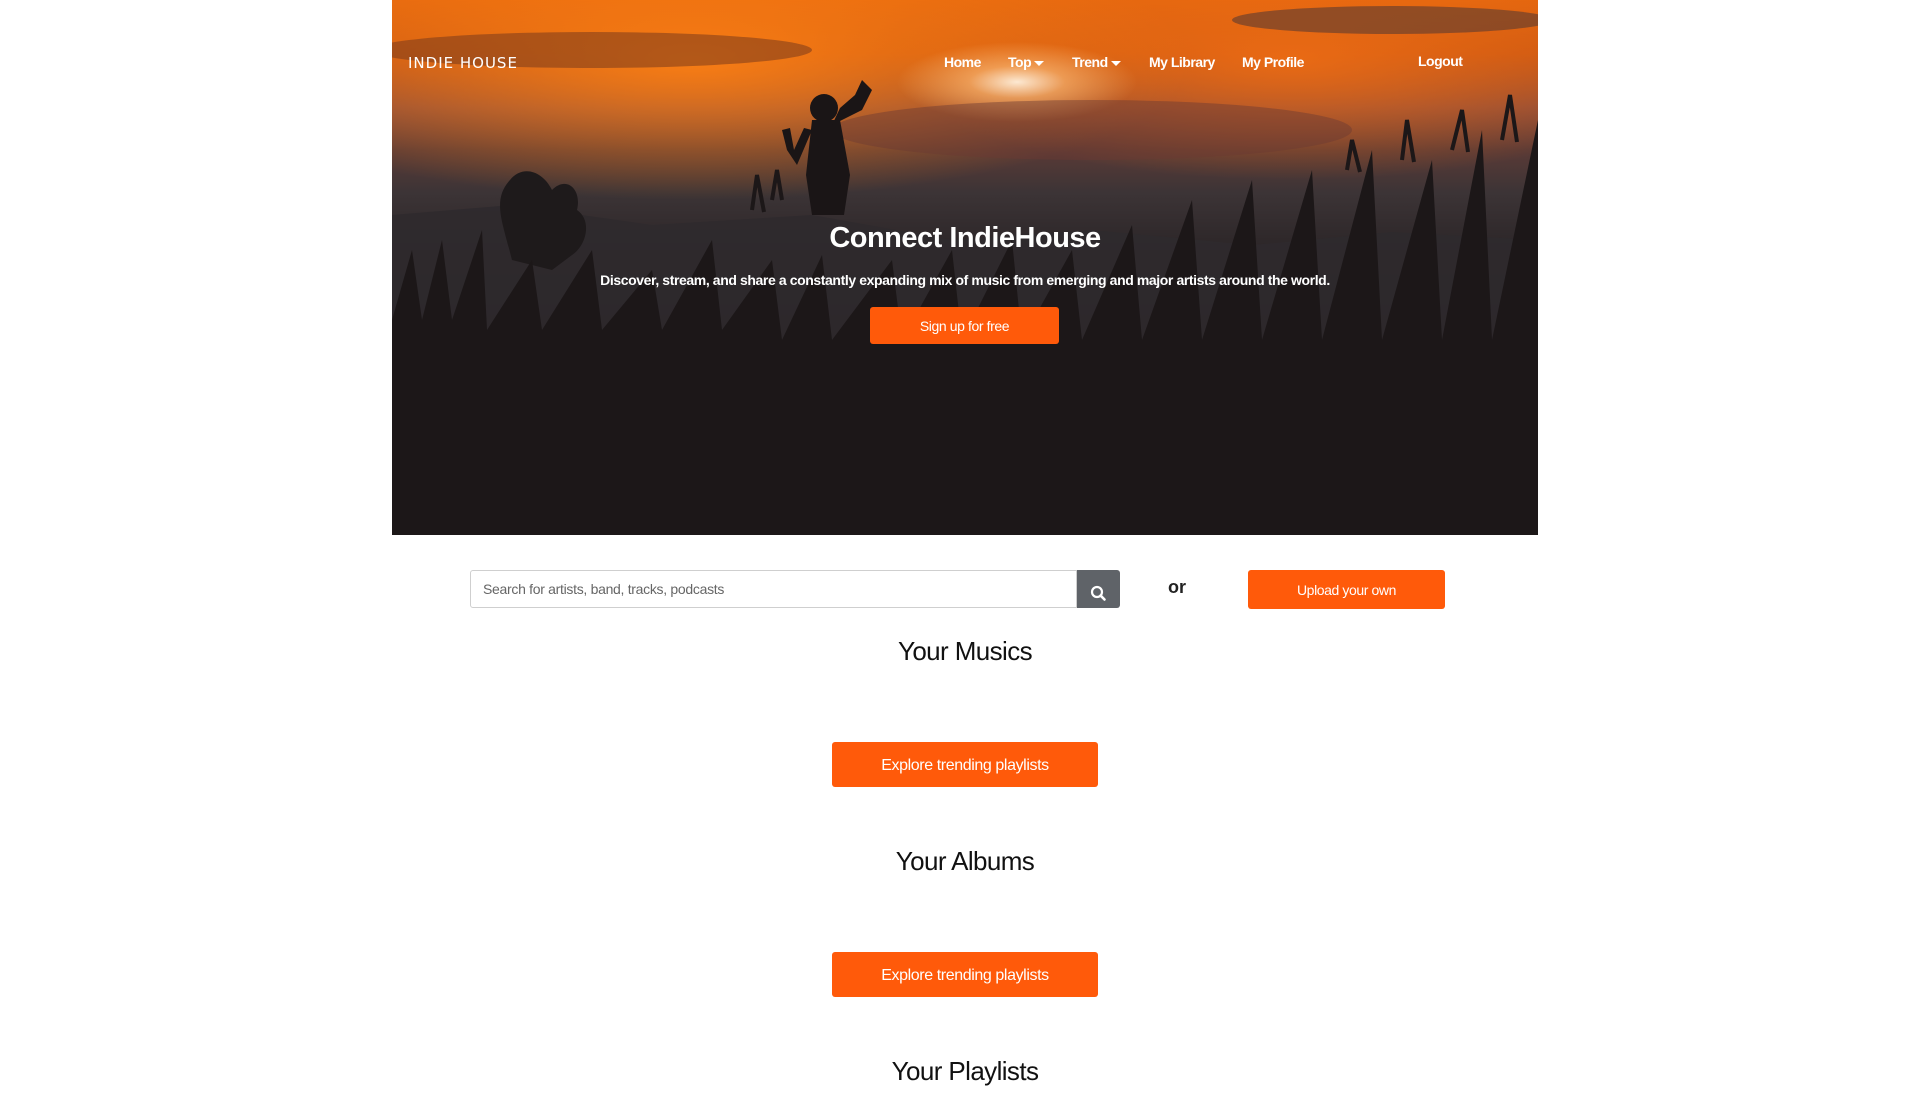 This screenshot has height=1108, width=1920. I want to click on nav-top-label: Top, so click(1020, 62).